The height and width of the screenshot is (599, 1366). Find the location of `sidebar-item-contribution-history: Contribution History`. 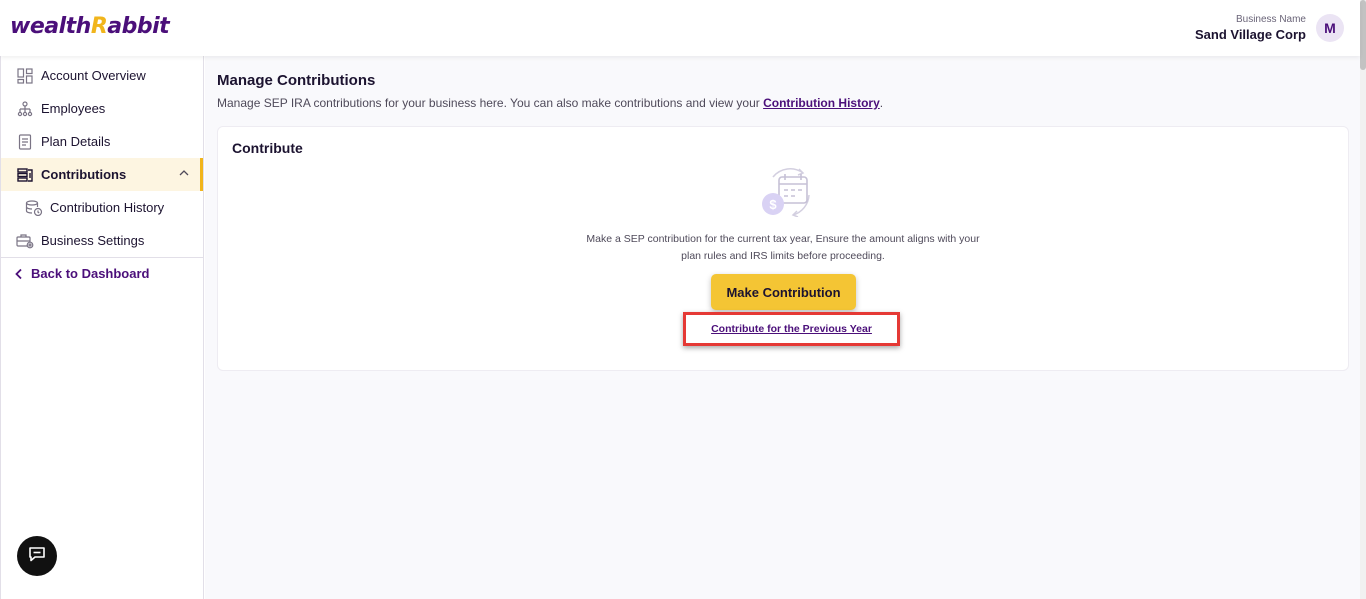

sidebar-item-contribution-history: Contribution History is located at coordinates (102, 207).